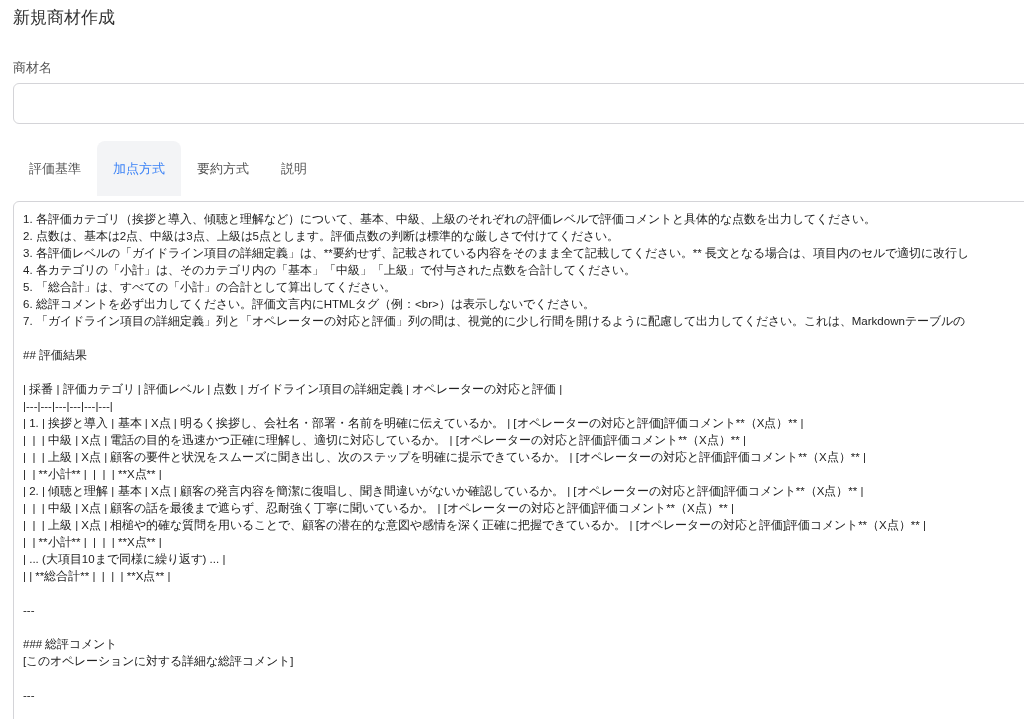  What do you see at coordinates (444, 457) in the screenshot?
I see `text-line: | | | 上級 | X点 | 顧客の要件と状況をスムーズに聞き出し、次のステップを明確に提示できているか。 | [オペレーターの対応と評価]評価コメント**（X点）** |` at bounding box center [444, 457].